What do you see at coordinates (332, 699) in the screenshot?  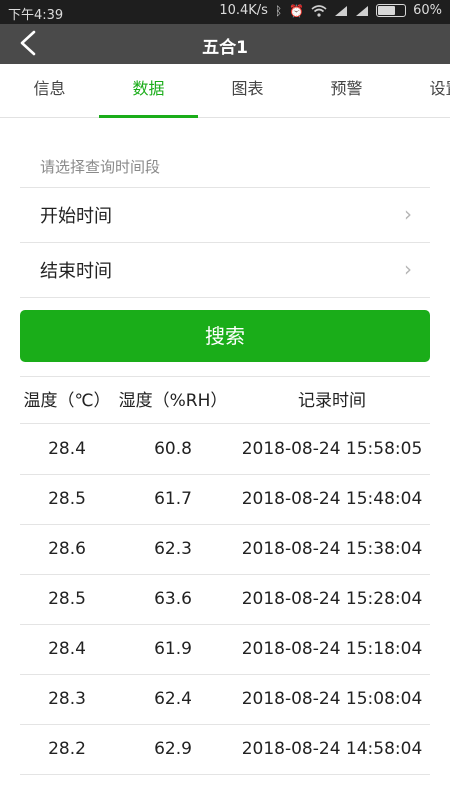 I see `cell-time: 2018-08-24 15:08:04` at bounding box center [332, 699].